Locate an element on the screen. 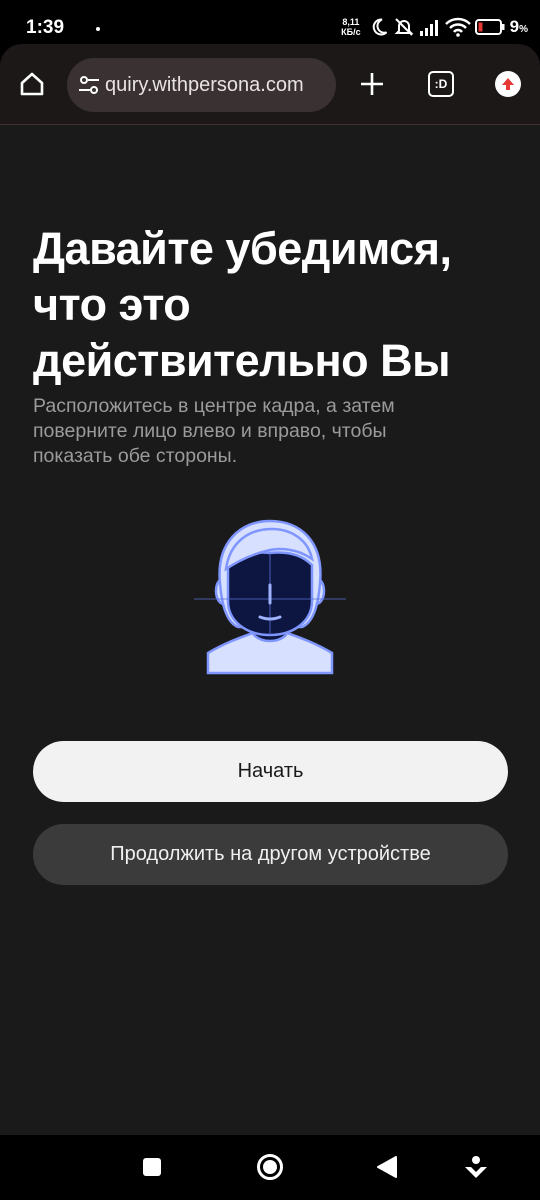  tabs-button: :D is located at coordinates (441, 84).